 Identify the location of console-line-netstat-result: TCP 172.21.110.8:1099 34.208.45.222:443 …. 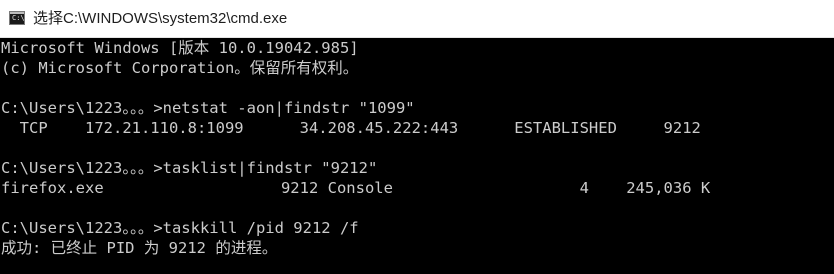
(351, 128).